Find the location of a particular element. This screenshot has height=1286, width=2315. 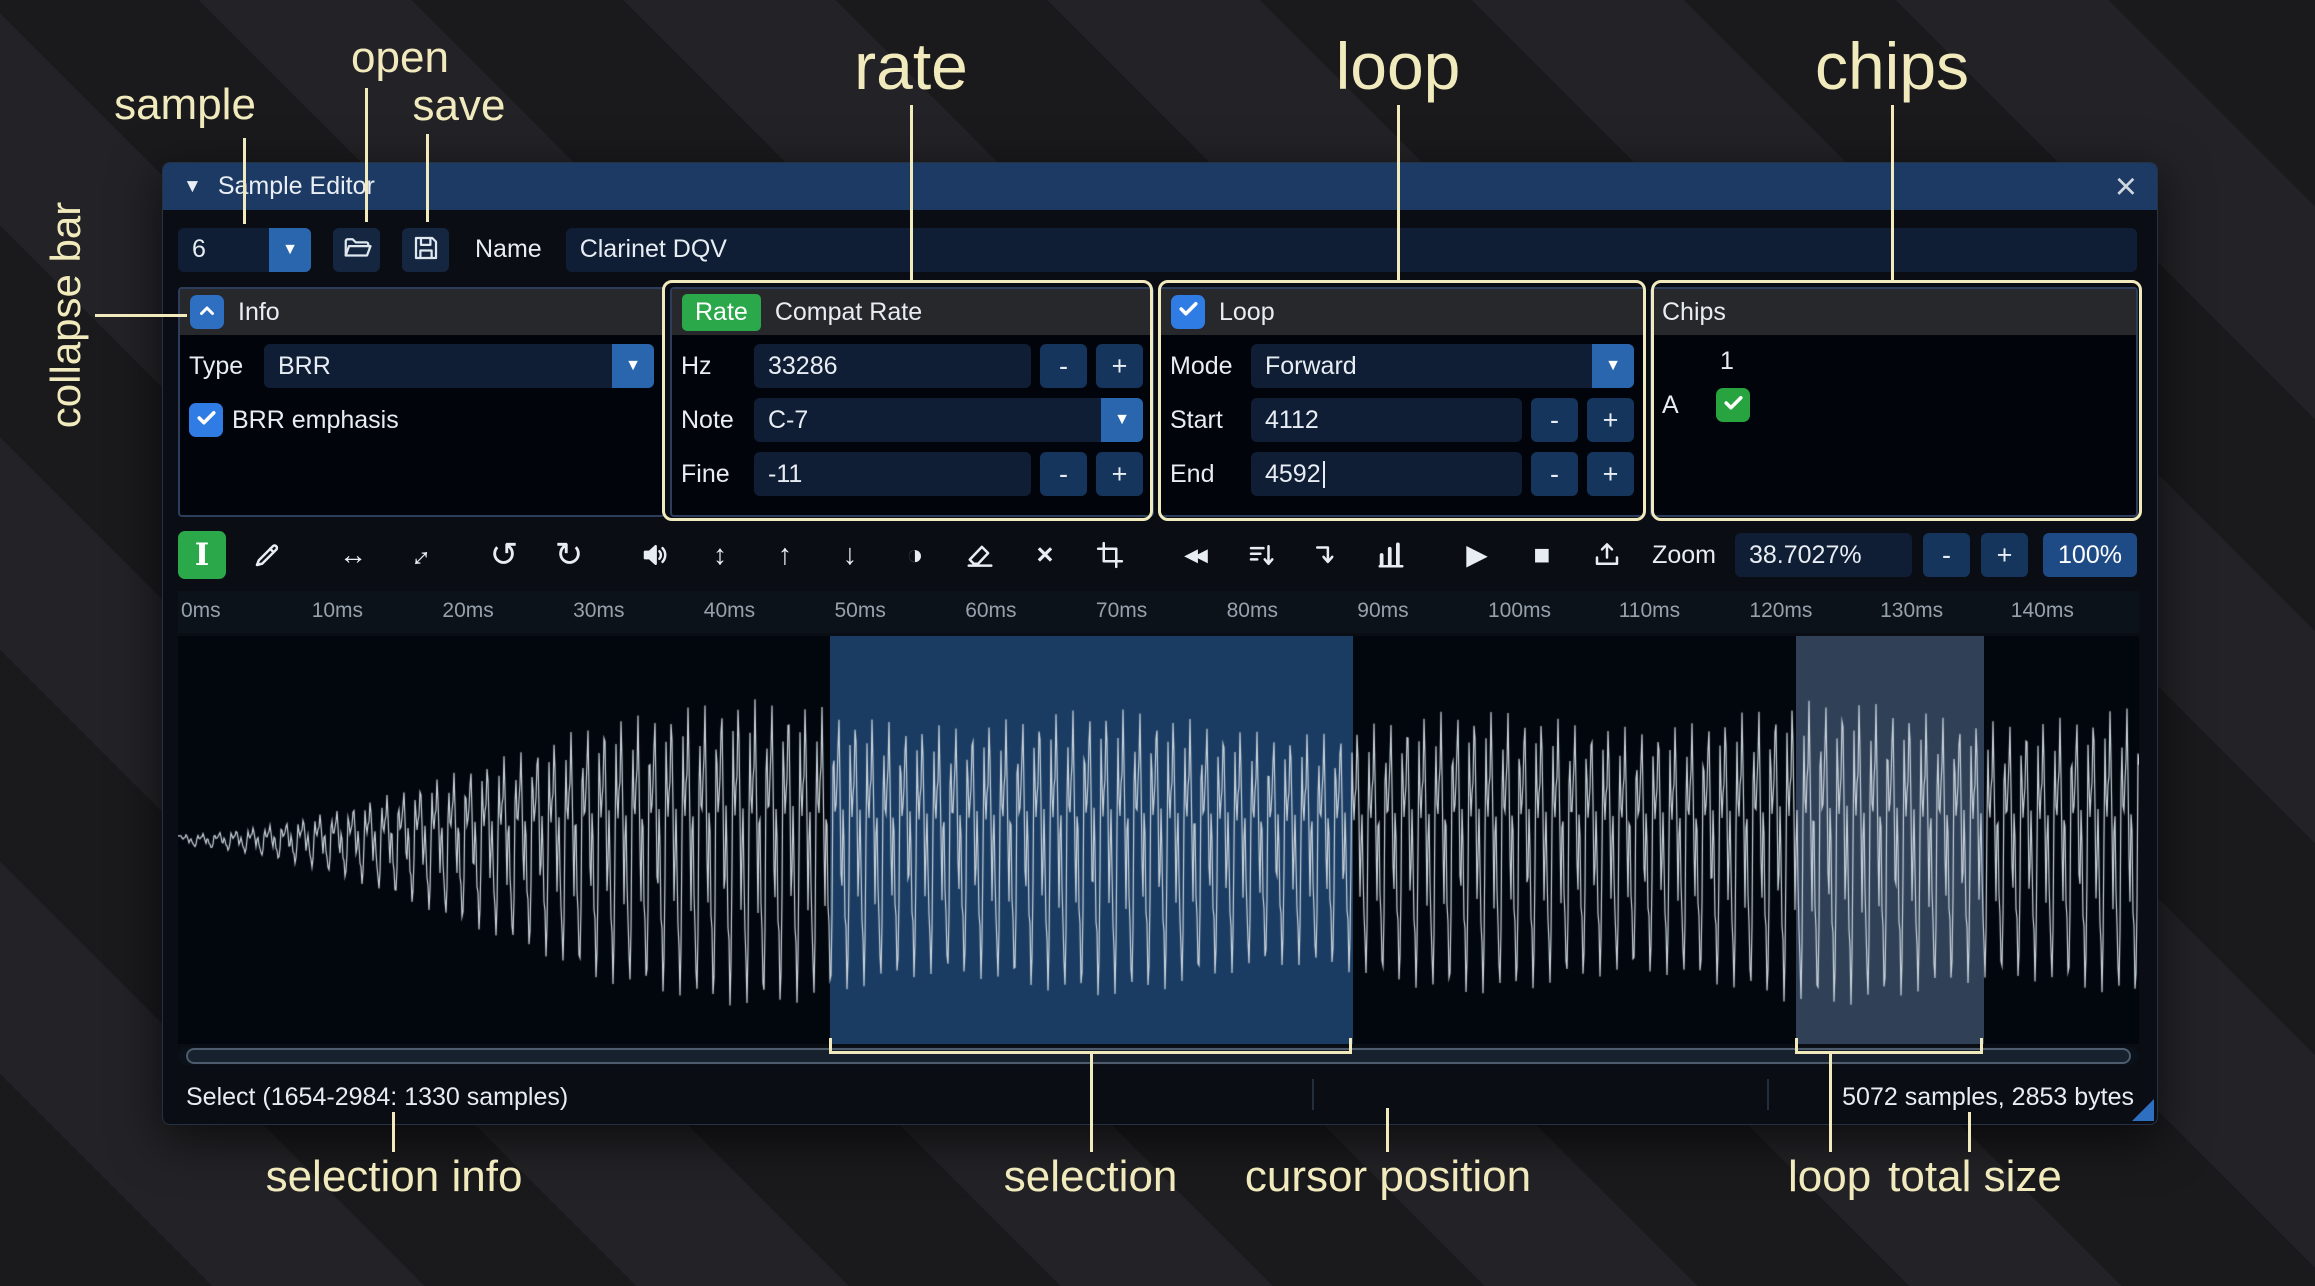

upload-tray-icon is located at coordinates (1607, 555).